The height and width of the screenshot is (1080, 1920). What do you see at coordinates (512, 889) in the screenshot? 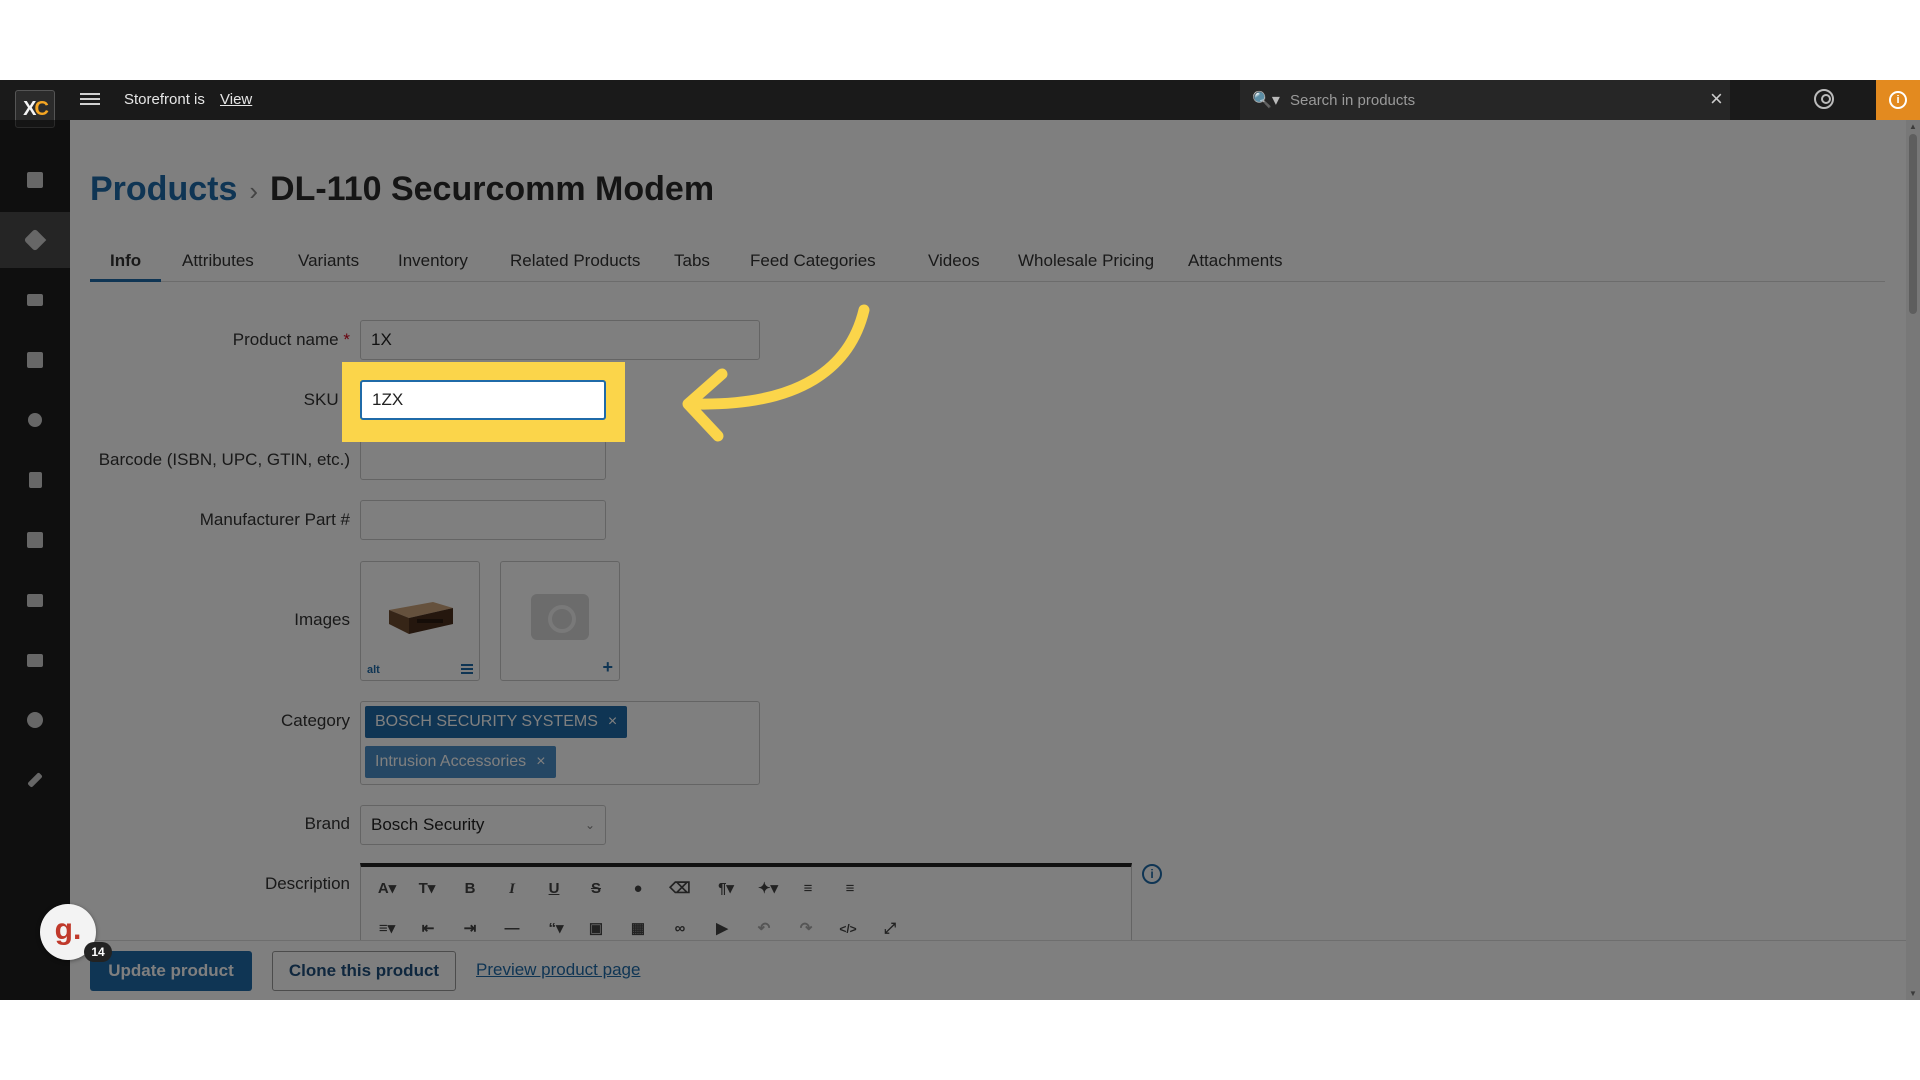
I see `italic-icon: I` at bounding box center [512, 889].